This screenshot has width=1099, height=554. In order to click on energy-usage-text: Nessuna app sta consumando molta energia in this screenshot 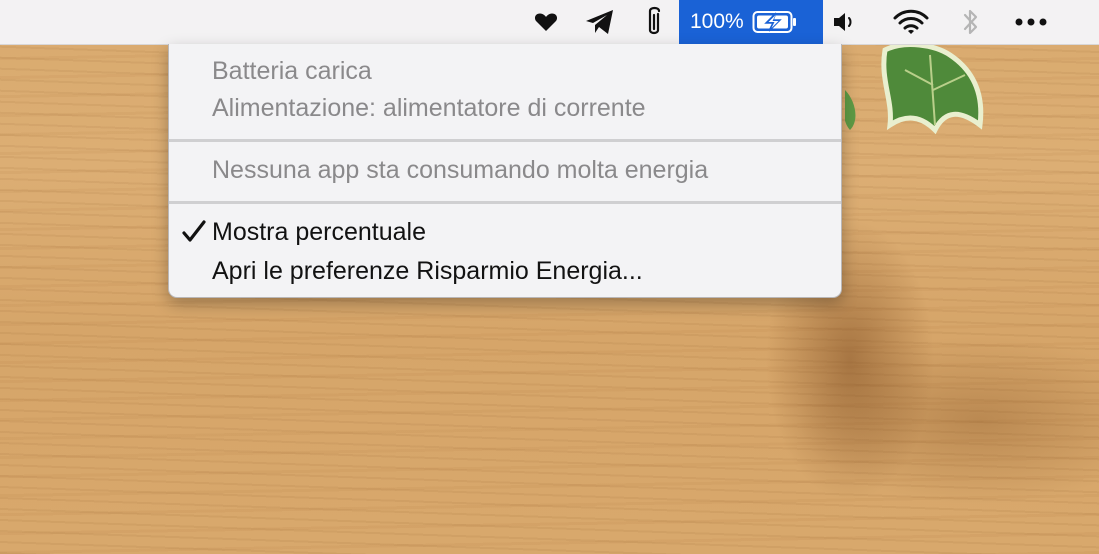, I will do `click(460, 170)`.